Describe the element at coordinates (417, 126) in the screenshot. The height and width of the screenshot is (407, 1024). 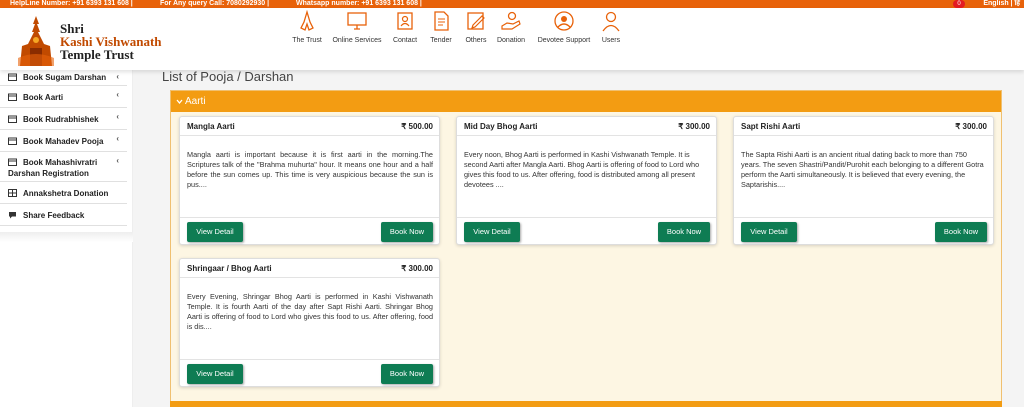
I see `card-price: ₹ 500.00` at that location.